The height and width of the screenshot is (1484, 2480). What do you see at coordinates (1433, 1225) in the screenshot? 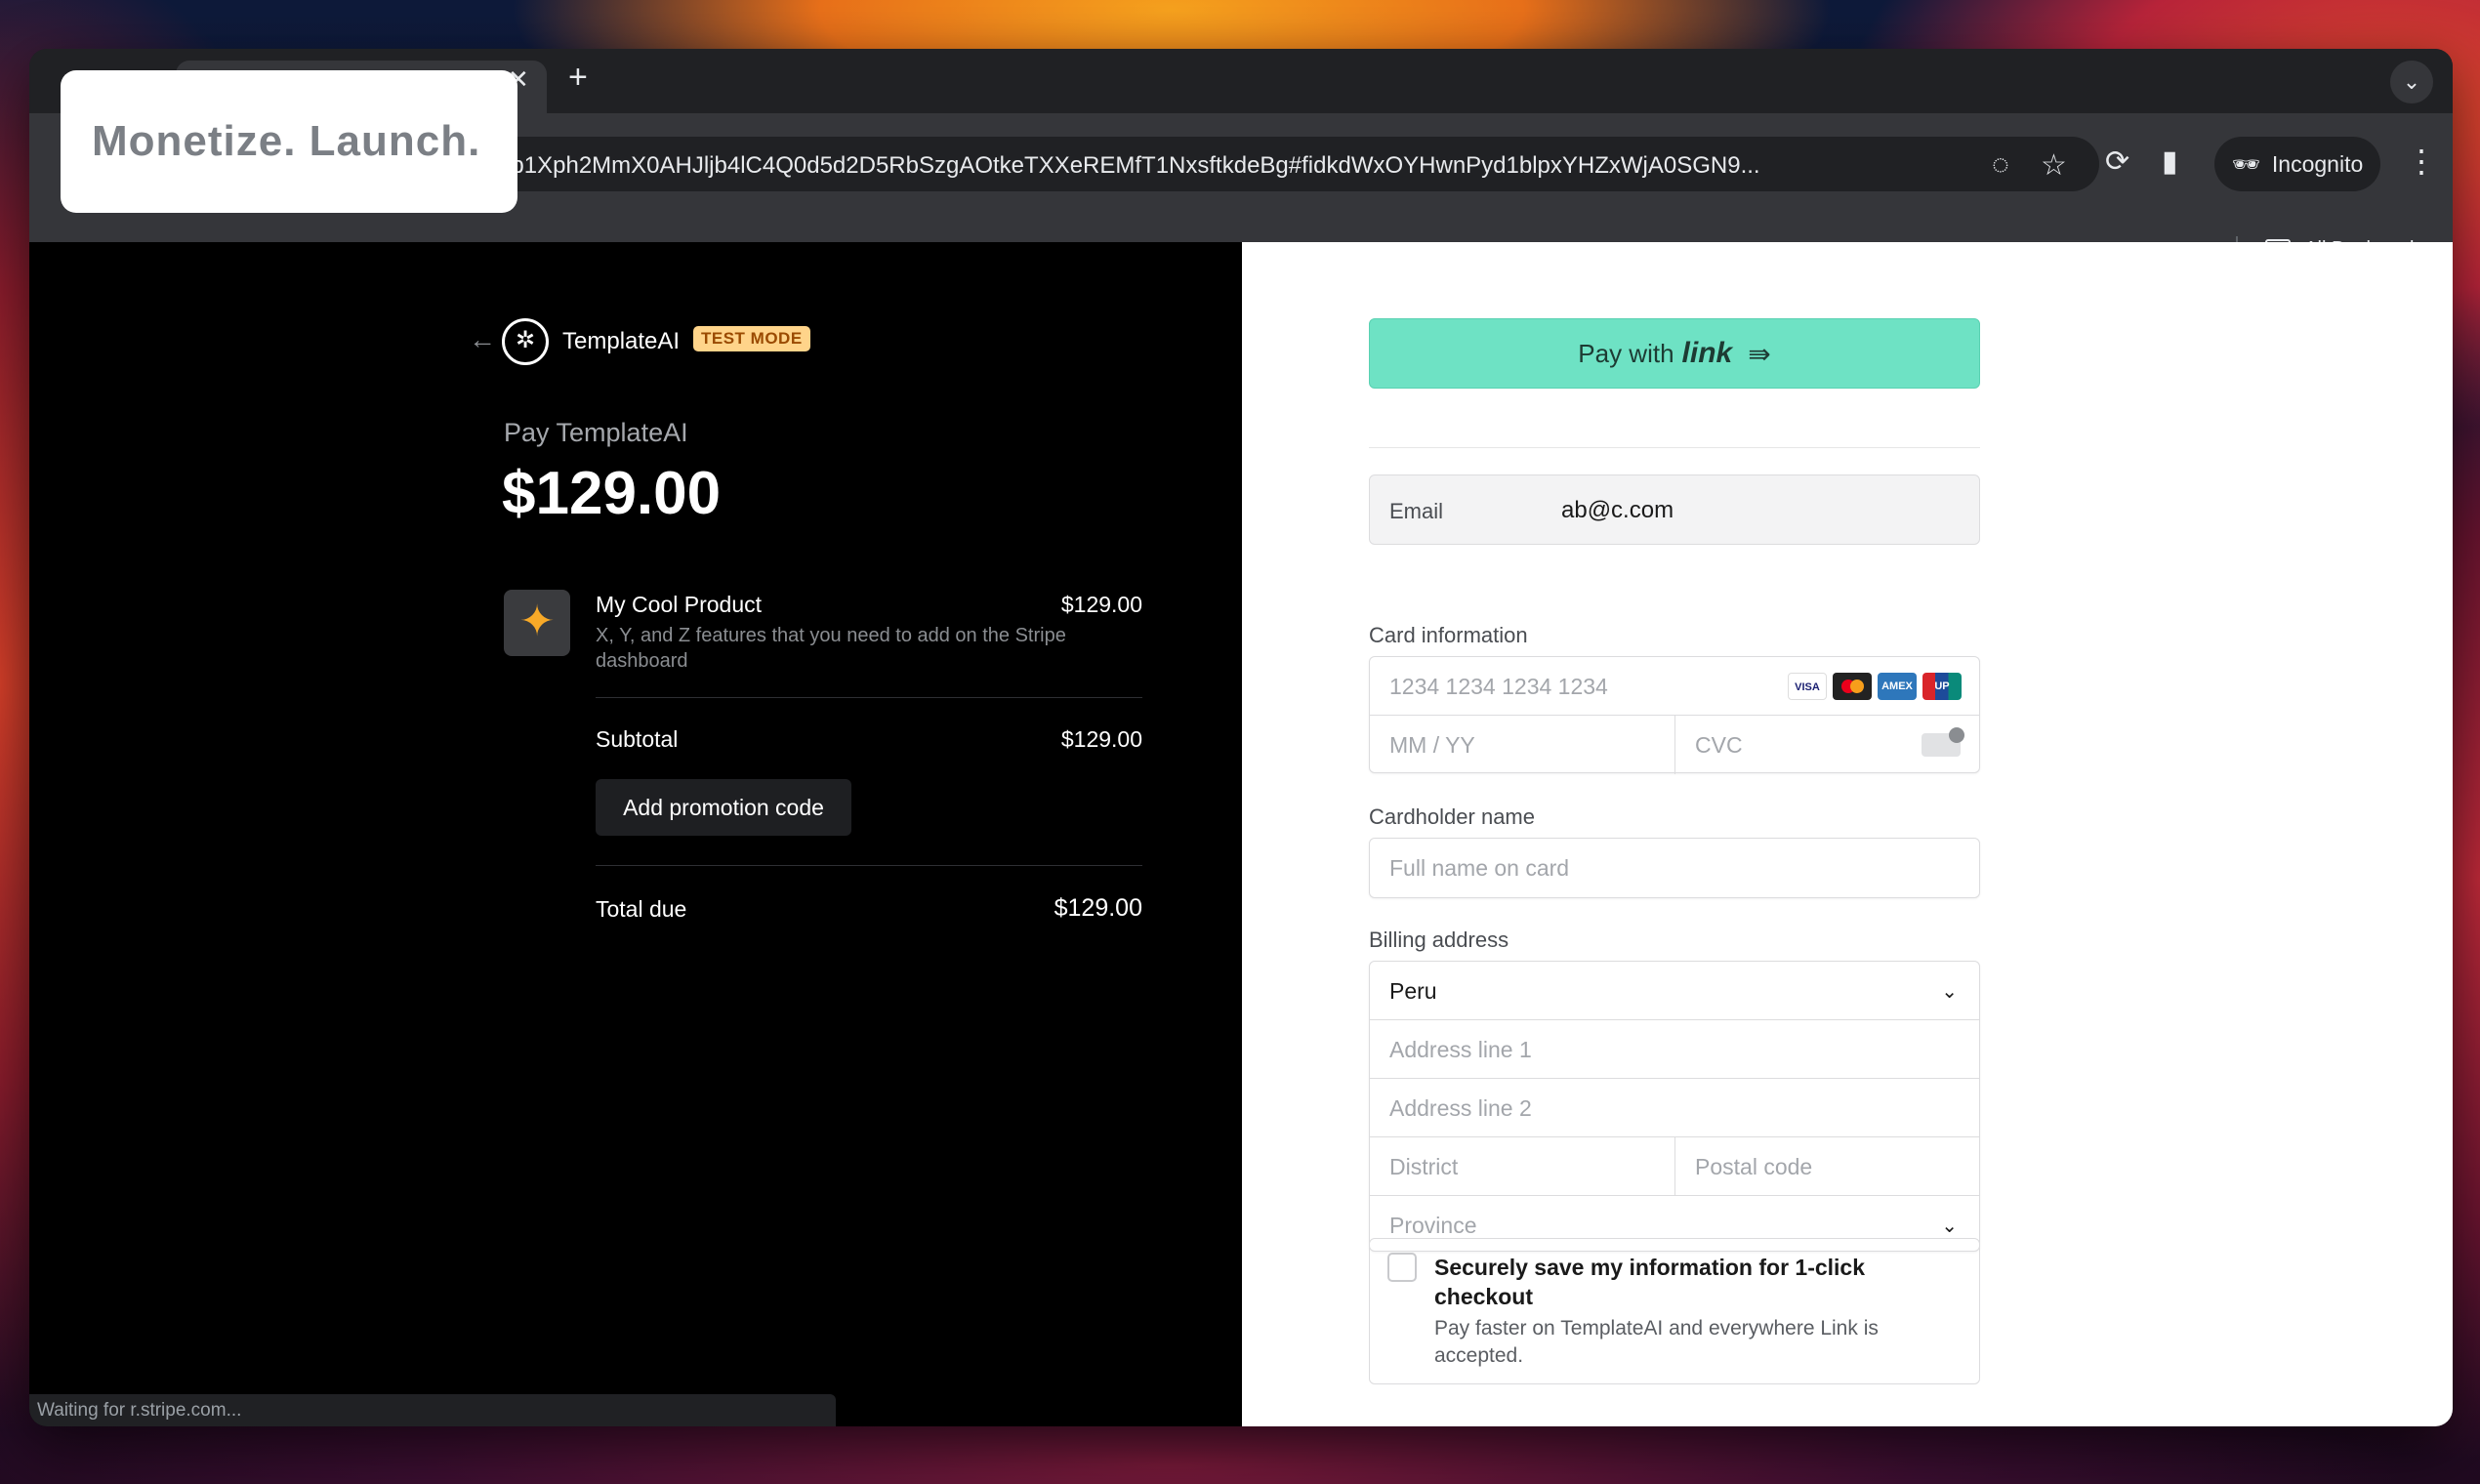
I see `province-placeholder: Province` at bounding box center [1433, 1225].